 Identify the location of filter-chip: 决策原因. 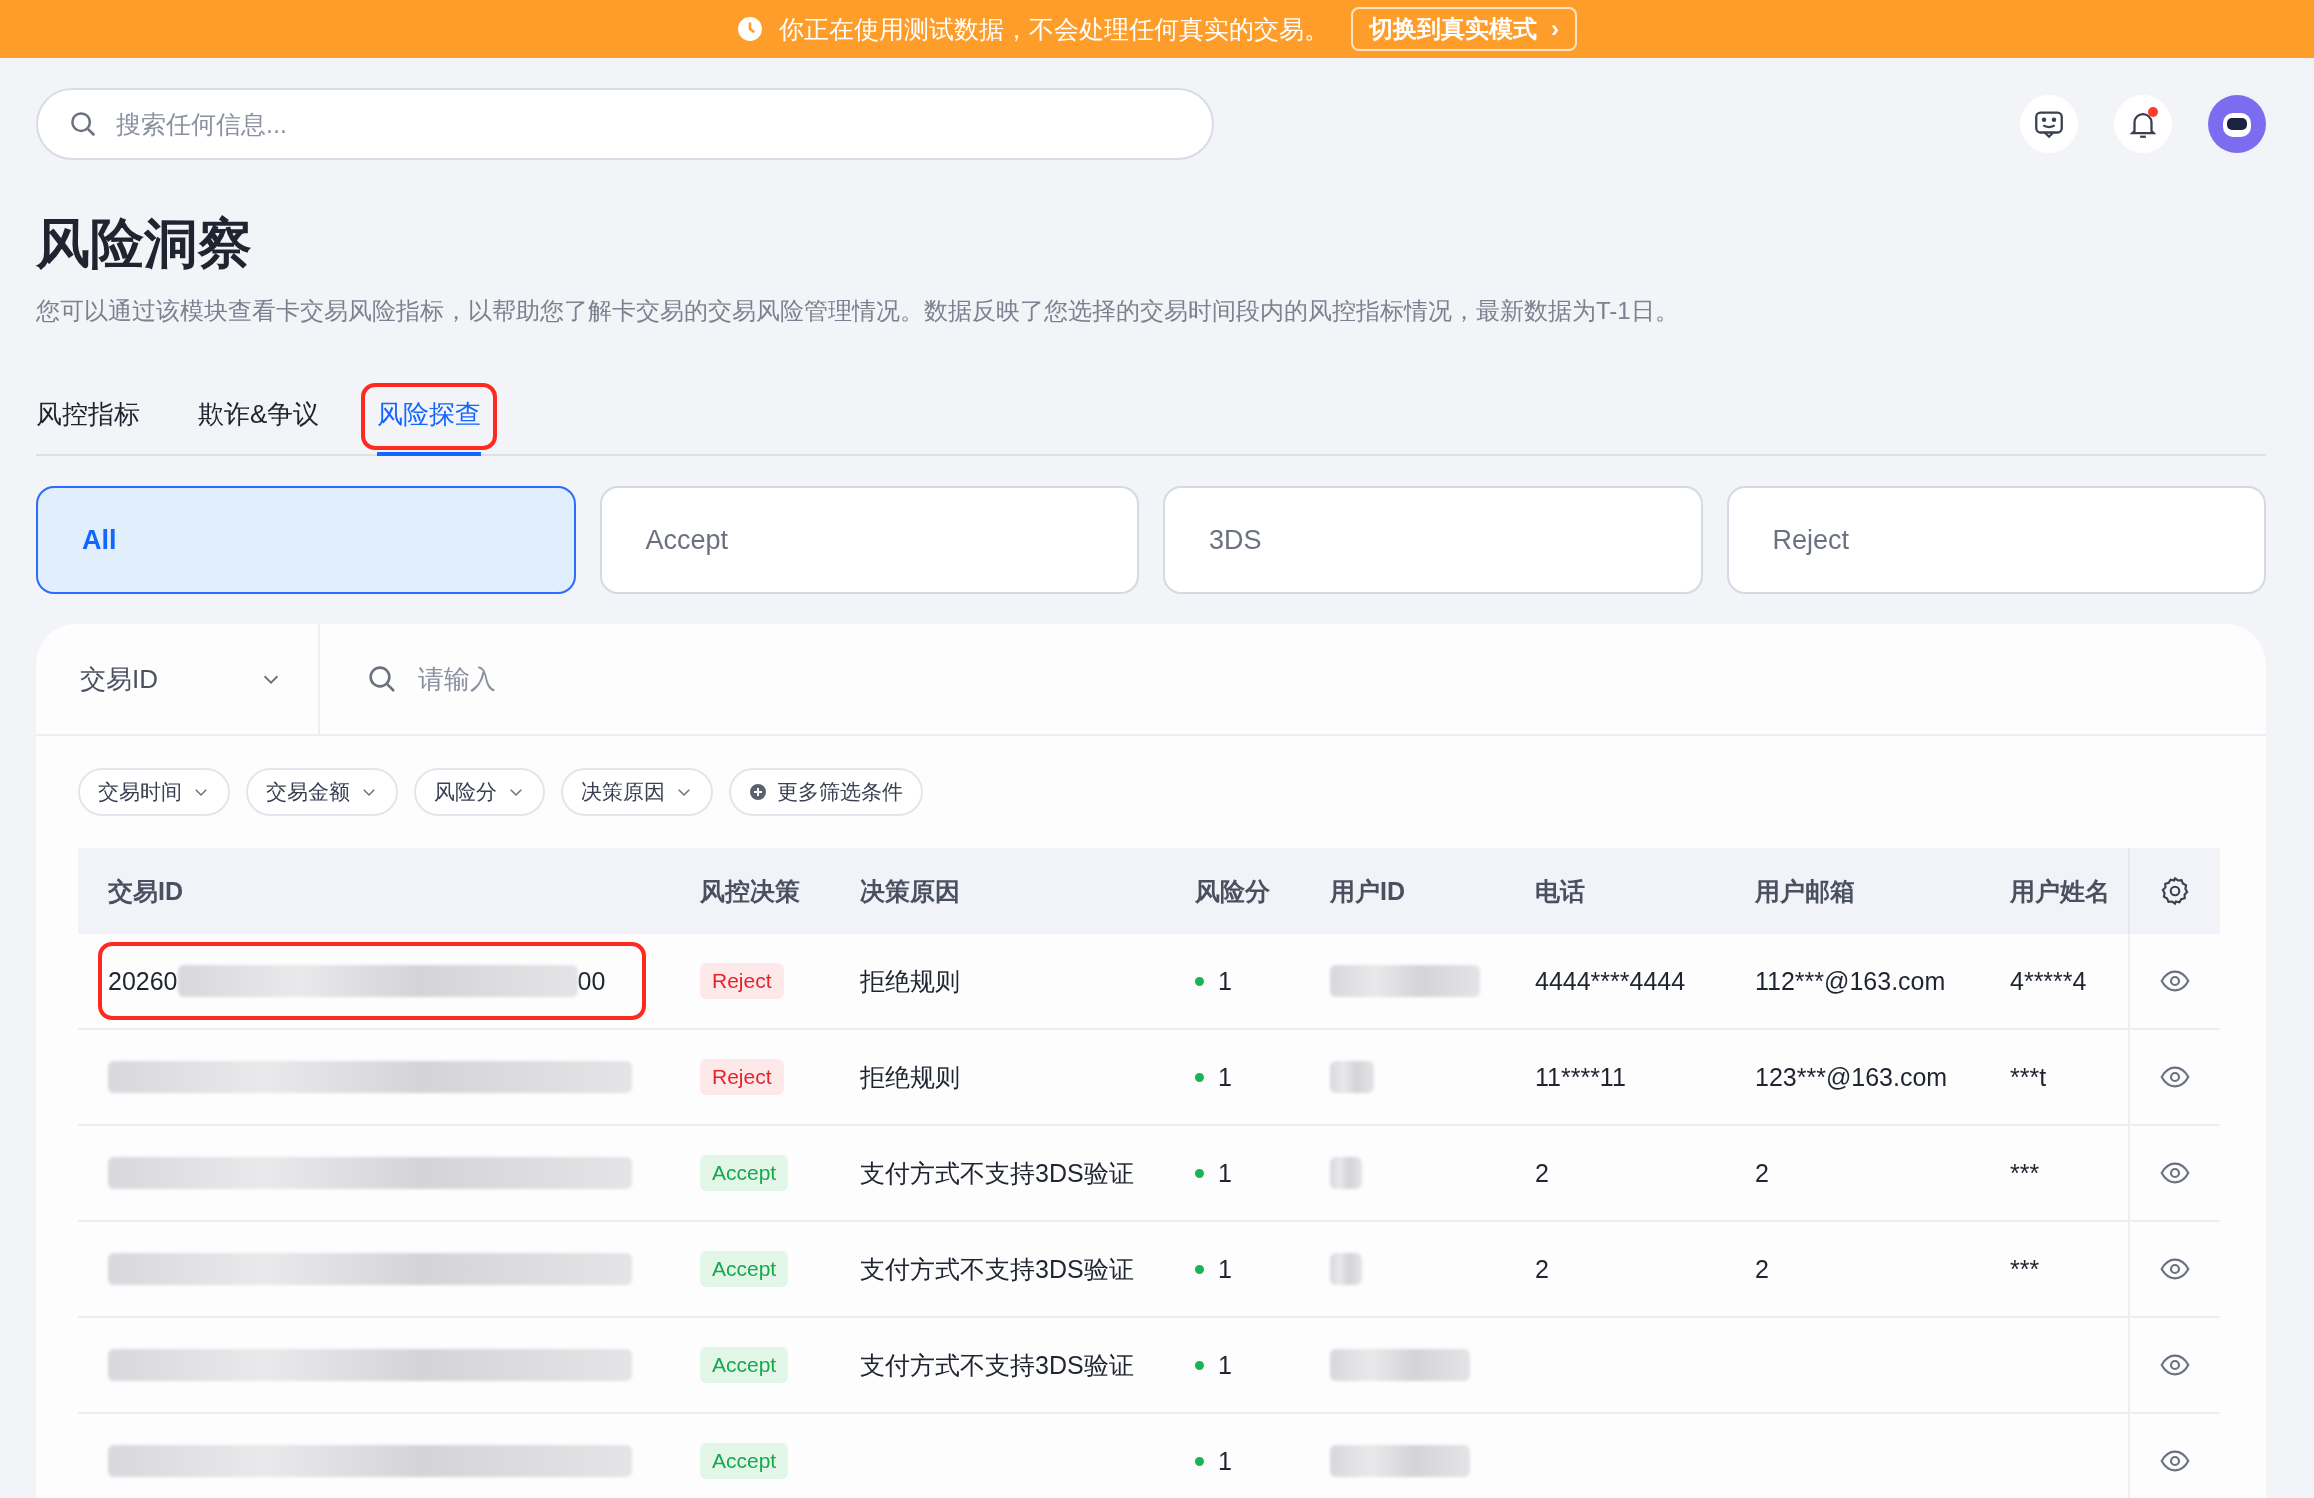
(637, 792).